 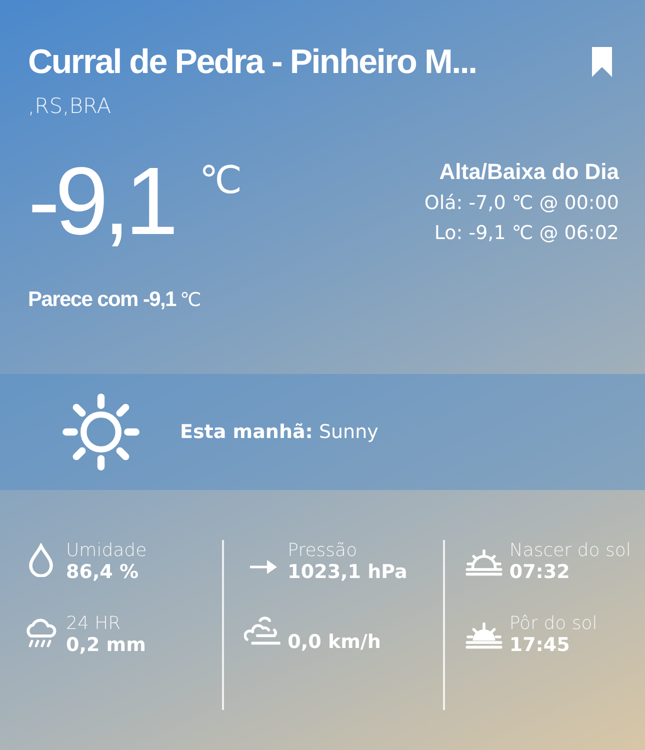 I want to click on sun-icon, so click(x=101, y=432).